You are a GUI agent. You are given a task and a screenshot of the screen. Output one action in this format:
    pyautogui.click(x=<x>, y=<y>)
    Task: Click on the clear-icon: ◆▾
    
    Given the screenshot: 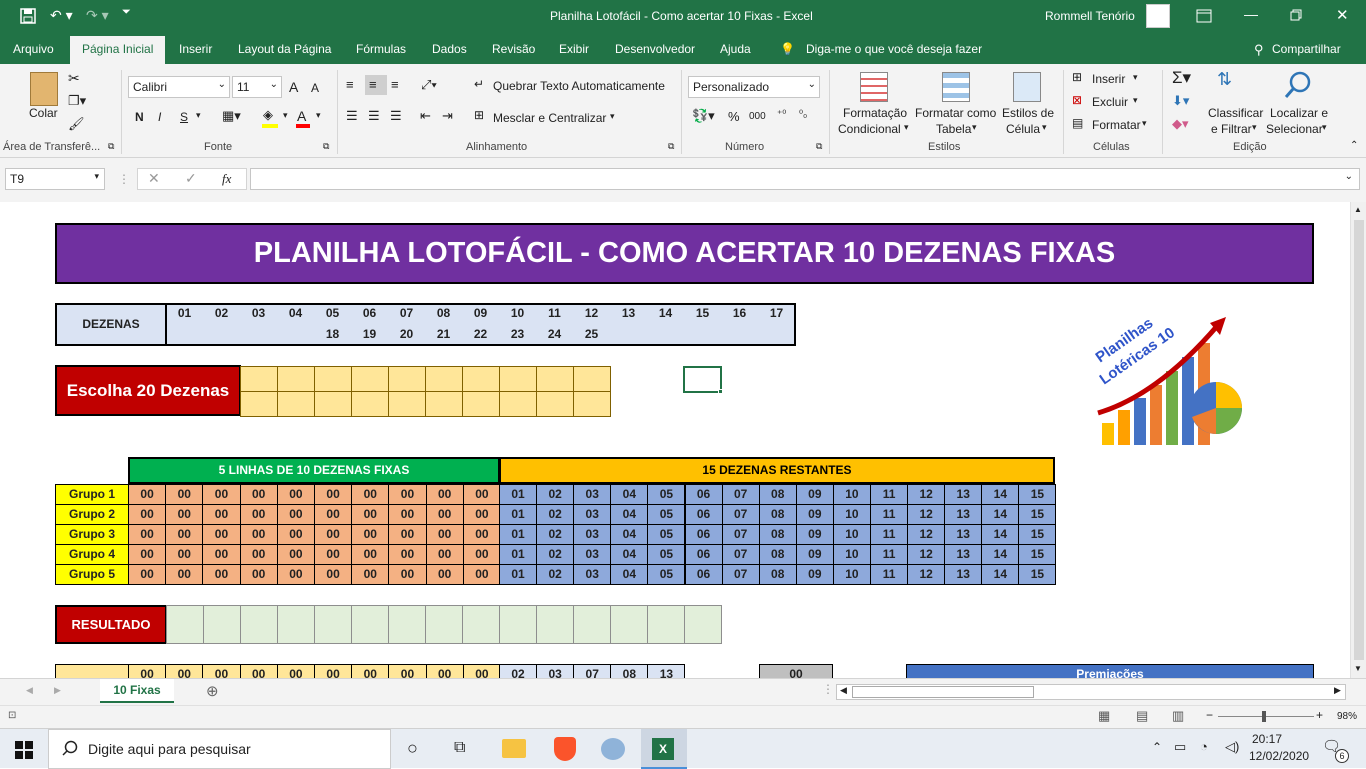 What is the action you would take?
    pyautogui.click(x=1180, y=124)
    